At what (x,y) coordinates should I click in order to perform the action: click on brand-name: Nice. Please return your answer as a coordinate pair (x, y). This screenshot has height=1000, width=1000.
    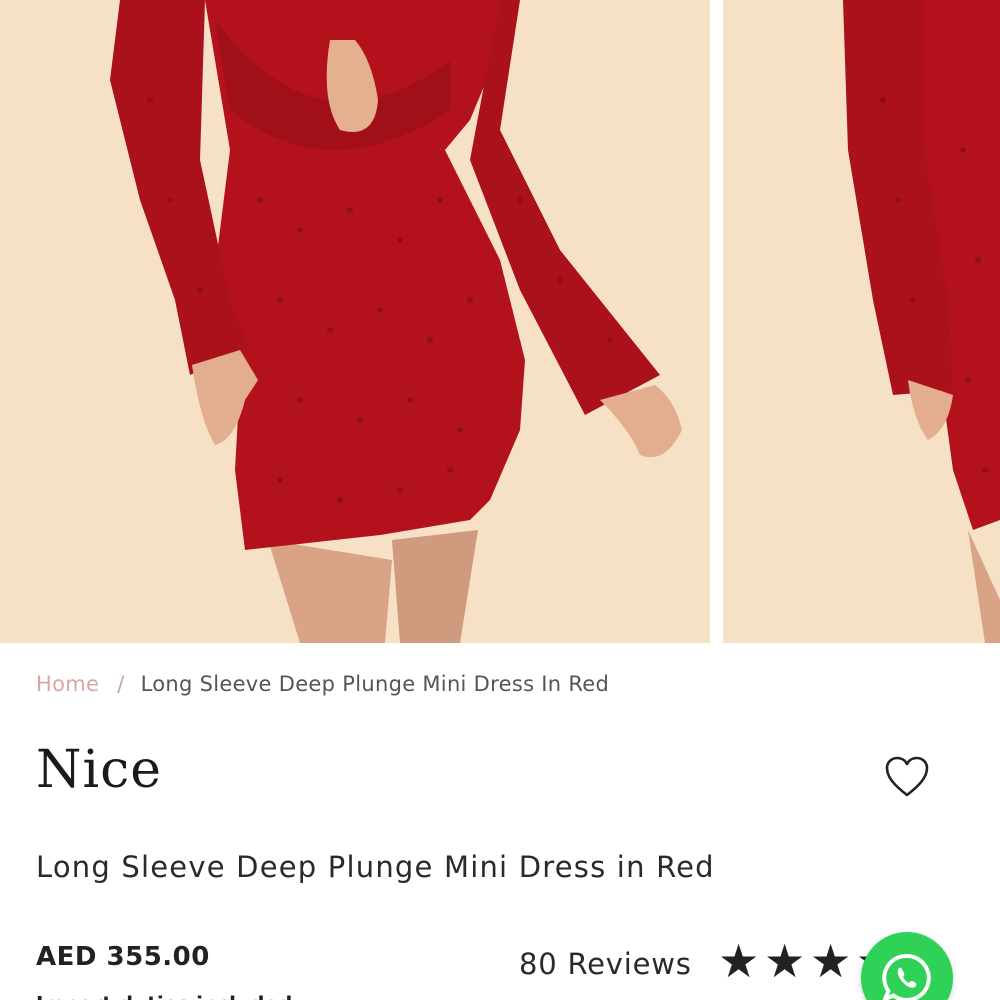
    Looking at the image, I should click on (99, 770).